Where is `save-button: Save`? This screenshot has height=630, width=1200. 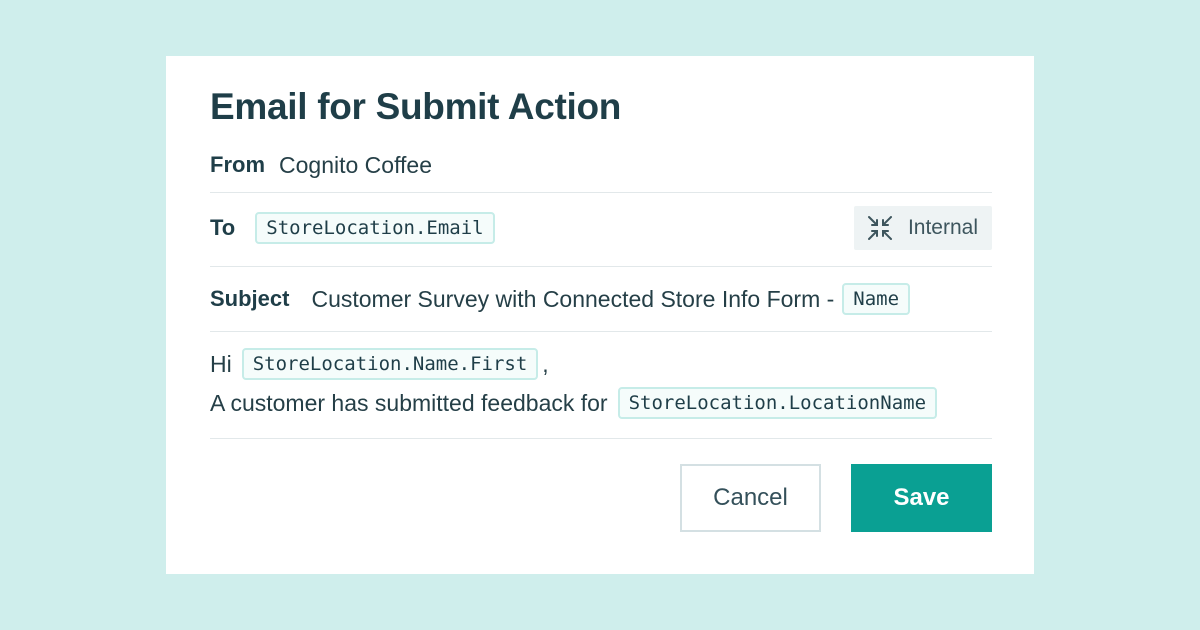
save-button: Save is located at coordinates (921, 498).